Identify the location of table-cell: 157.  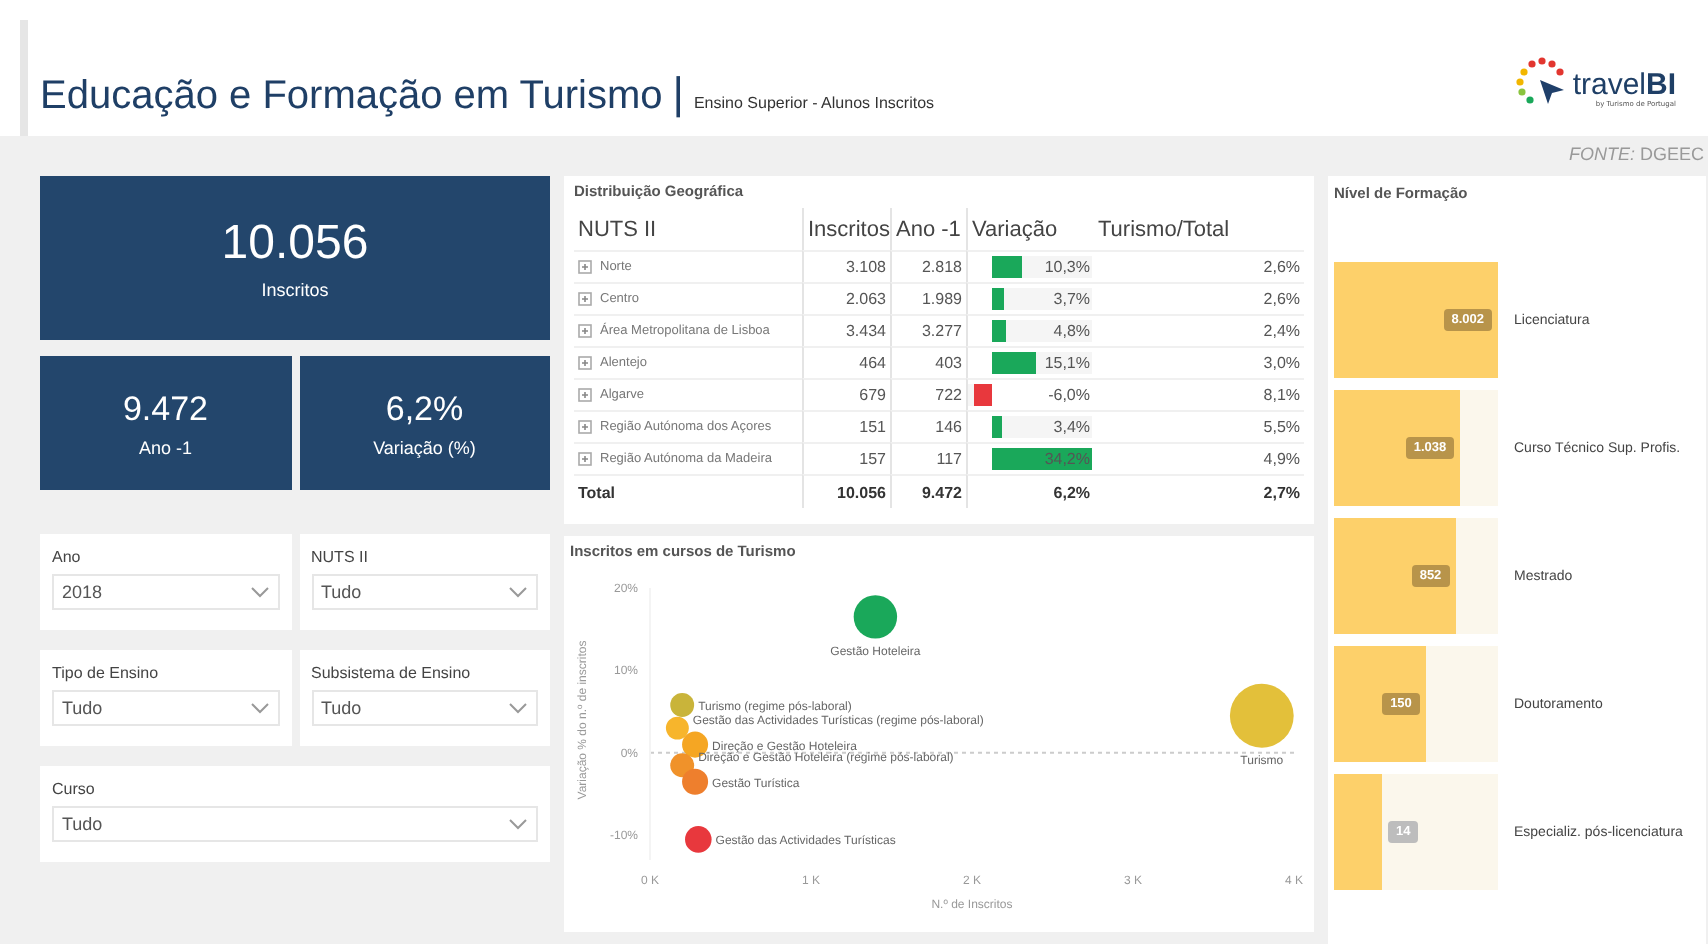
(846, 458).